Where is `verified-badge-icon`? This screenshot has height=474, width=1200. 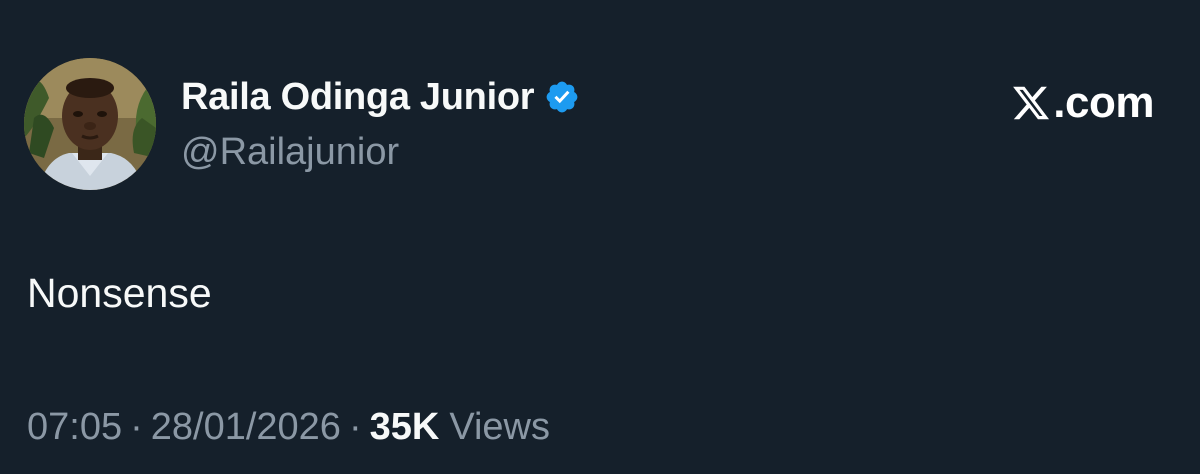 verified-badge-icon is located at coordinates (562, 97).